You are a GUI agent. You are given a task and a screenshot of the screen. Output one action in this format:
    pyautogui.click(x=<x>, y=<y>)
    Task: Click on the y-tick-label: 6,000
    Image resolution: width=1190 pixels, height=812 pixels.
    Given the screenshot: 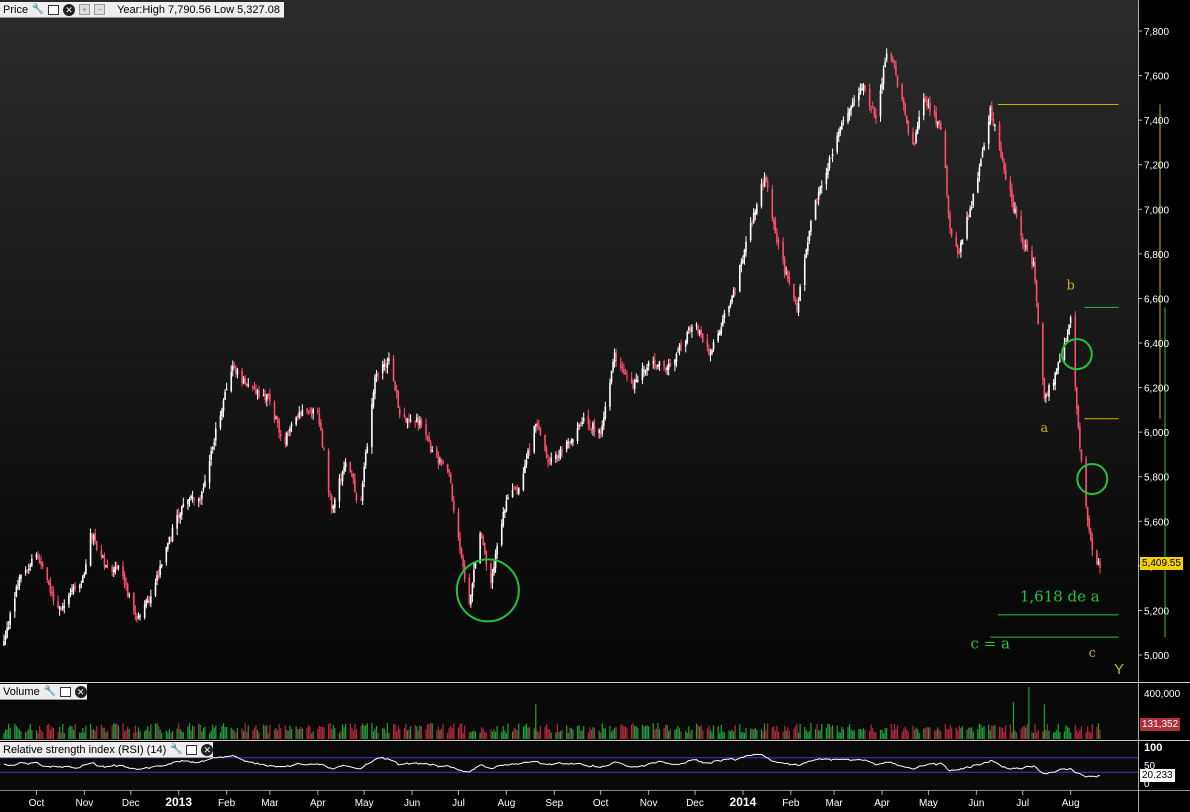 What is the action you would take?
    pyautogui.click(x=1156, y=433)
    